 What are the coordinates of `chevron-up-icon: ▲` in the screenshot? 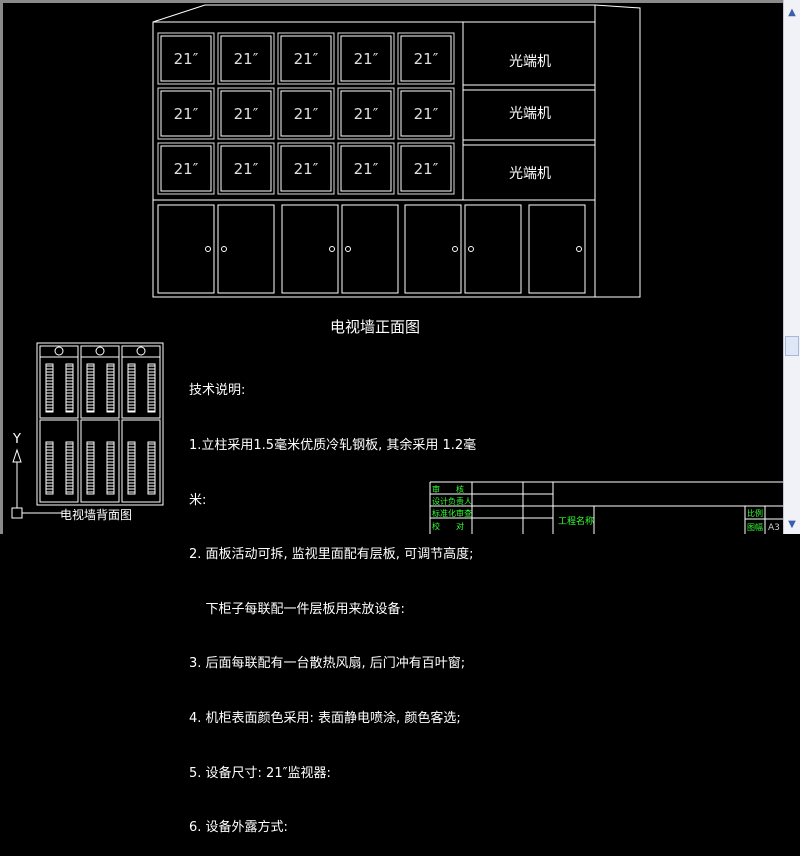 It's located at (792, 13).